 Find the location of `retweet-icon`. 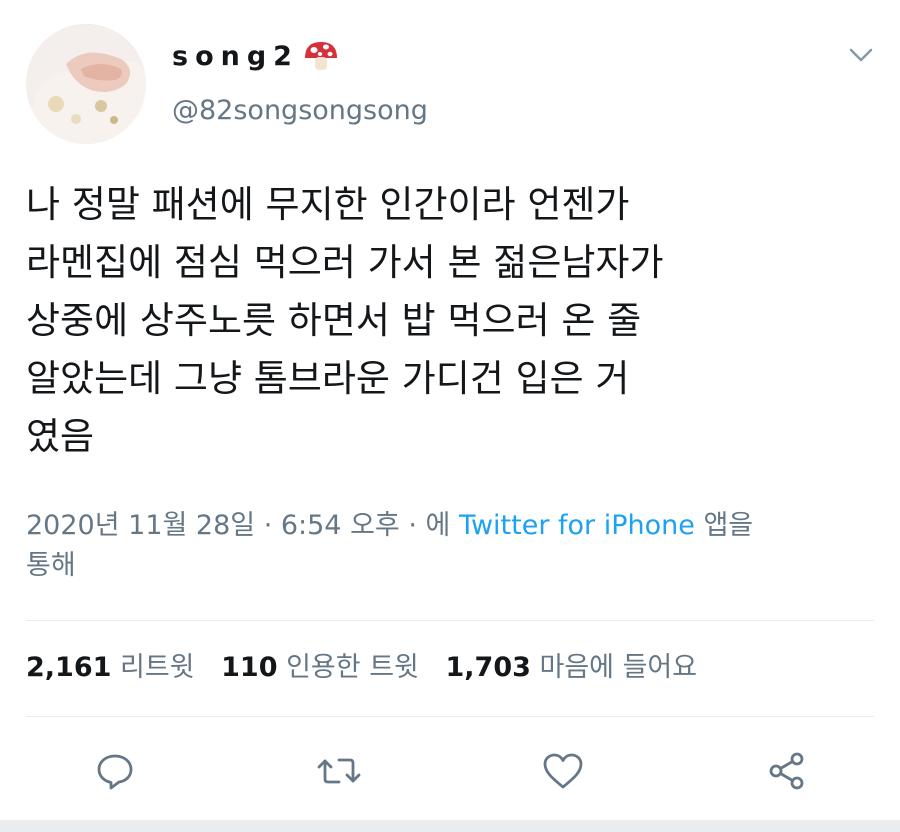

retweet-icon is located at coordinates (339, 773).